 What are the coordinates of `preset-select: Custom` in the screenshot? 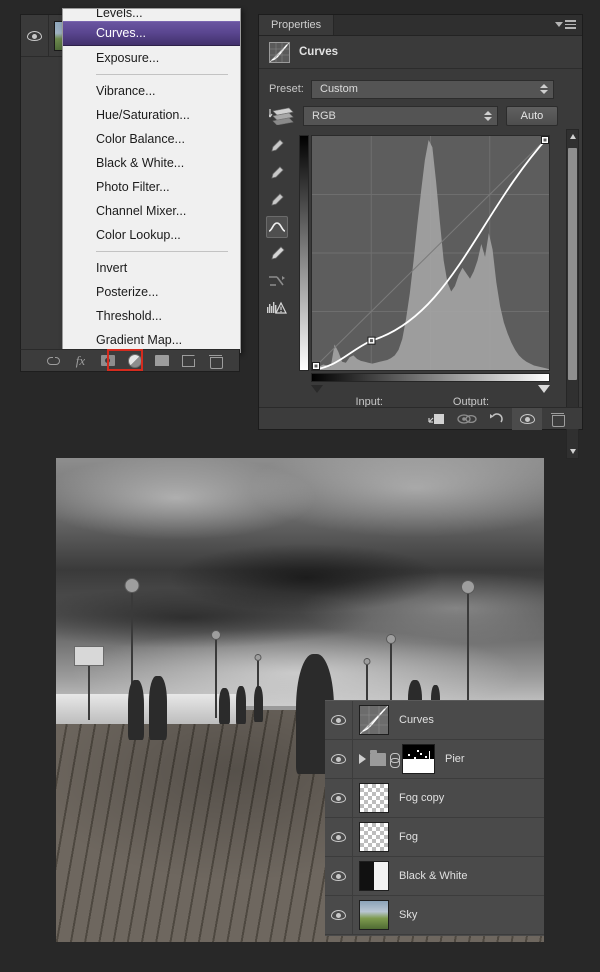 It's located at (432, 89).